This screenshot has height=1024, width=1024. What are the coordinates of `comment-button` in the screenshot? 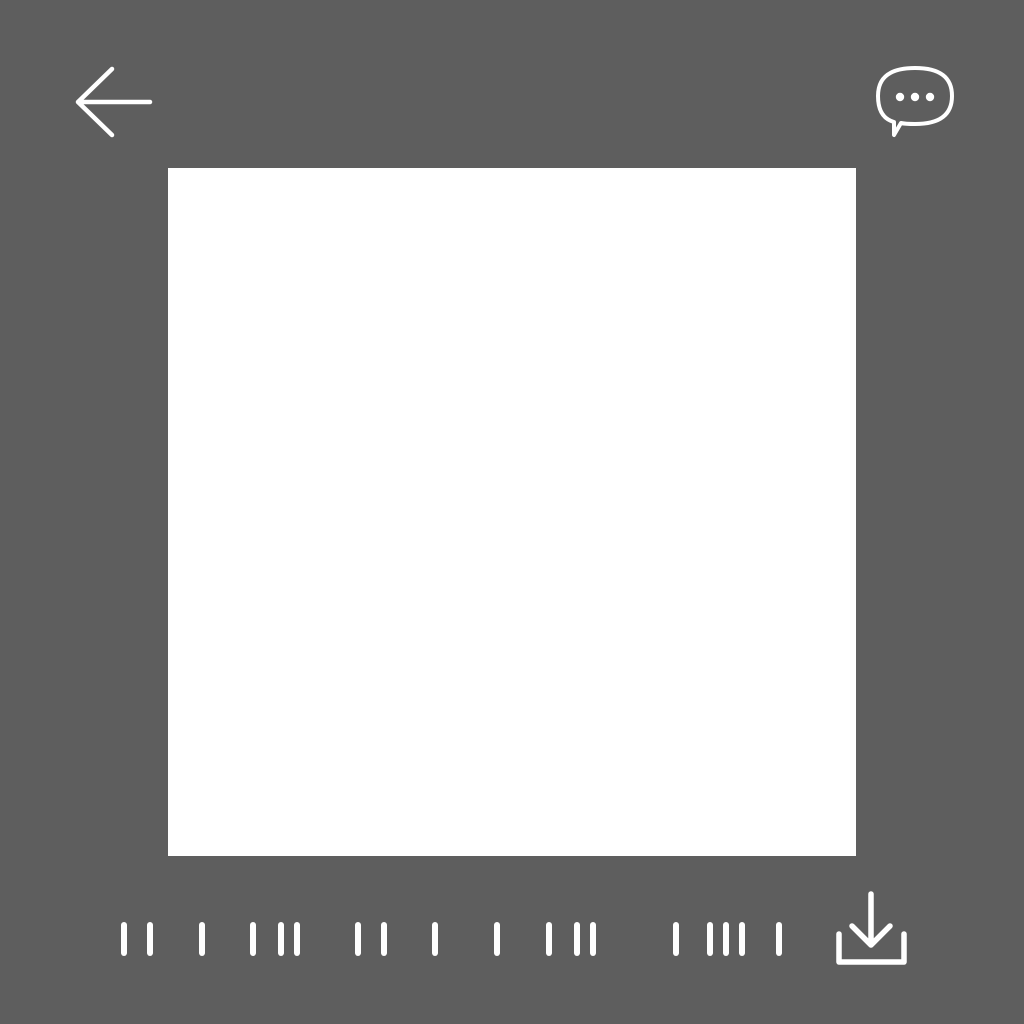 It's located at (915, 102).